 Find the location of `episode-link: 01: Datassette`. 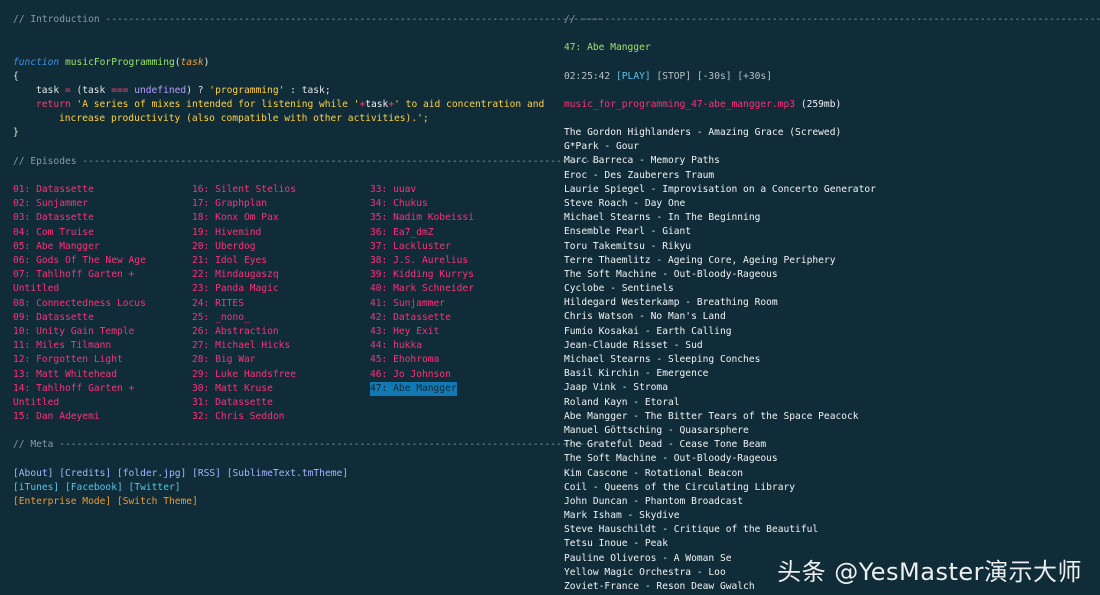

episode-link: 01: Datassette is located at coordinates (53, 190).